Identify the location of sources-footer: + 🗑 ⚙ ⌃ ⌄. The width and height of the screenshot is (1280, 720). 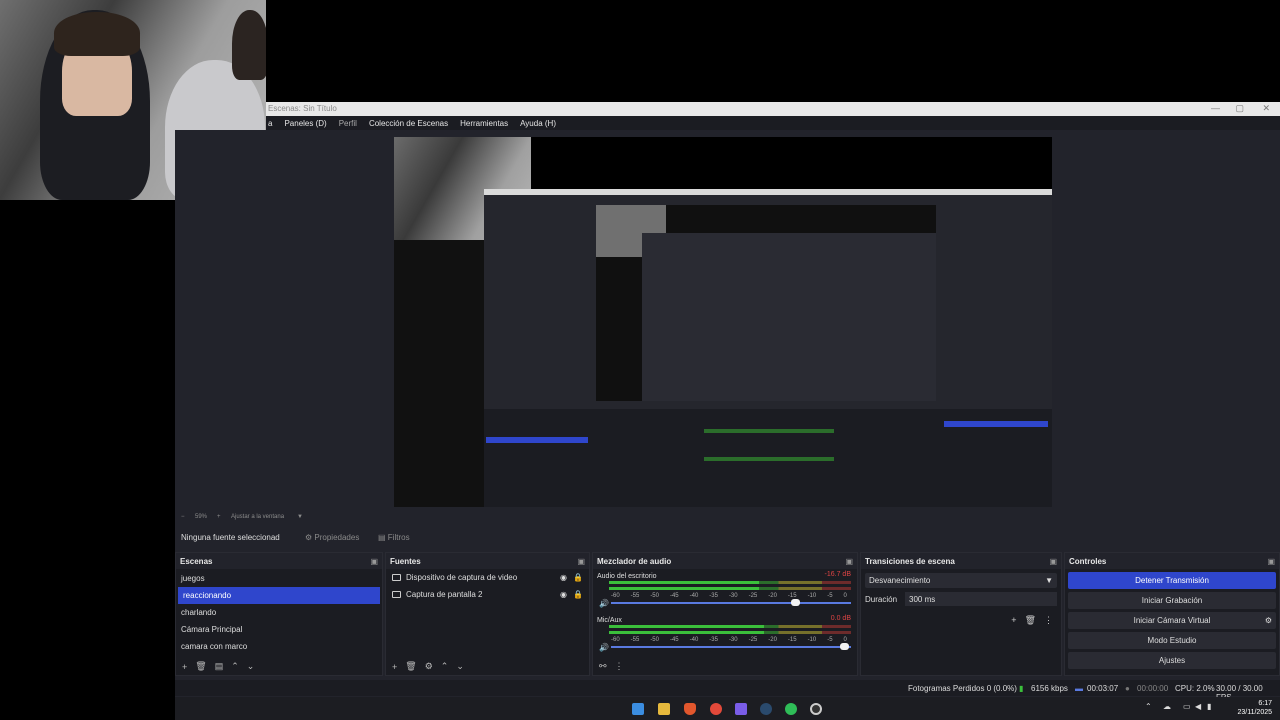
(428, 666).